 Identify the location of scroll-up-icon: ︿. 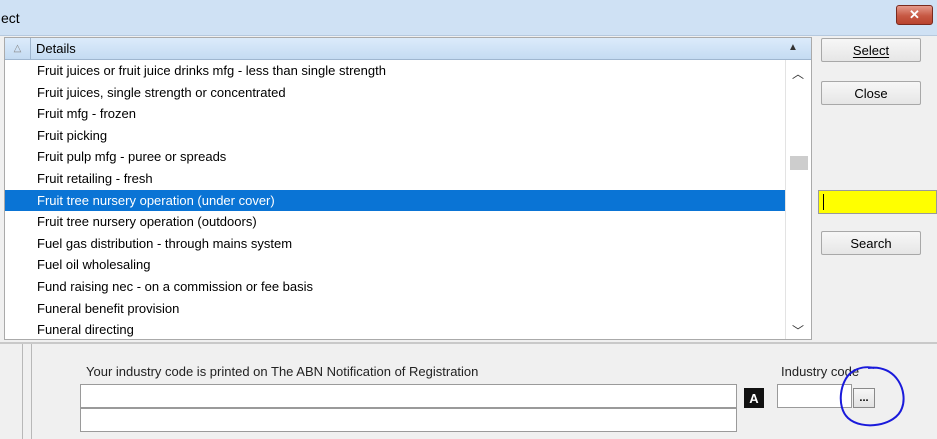
(798, 73).